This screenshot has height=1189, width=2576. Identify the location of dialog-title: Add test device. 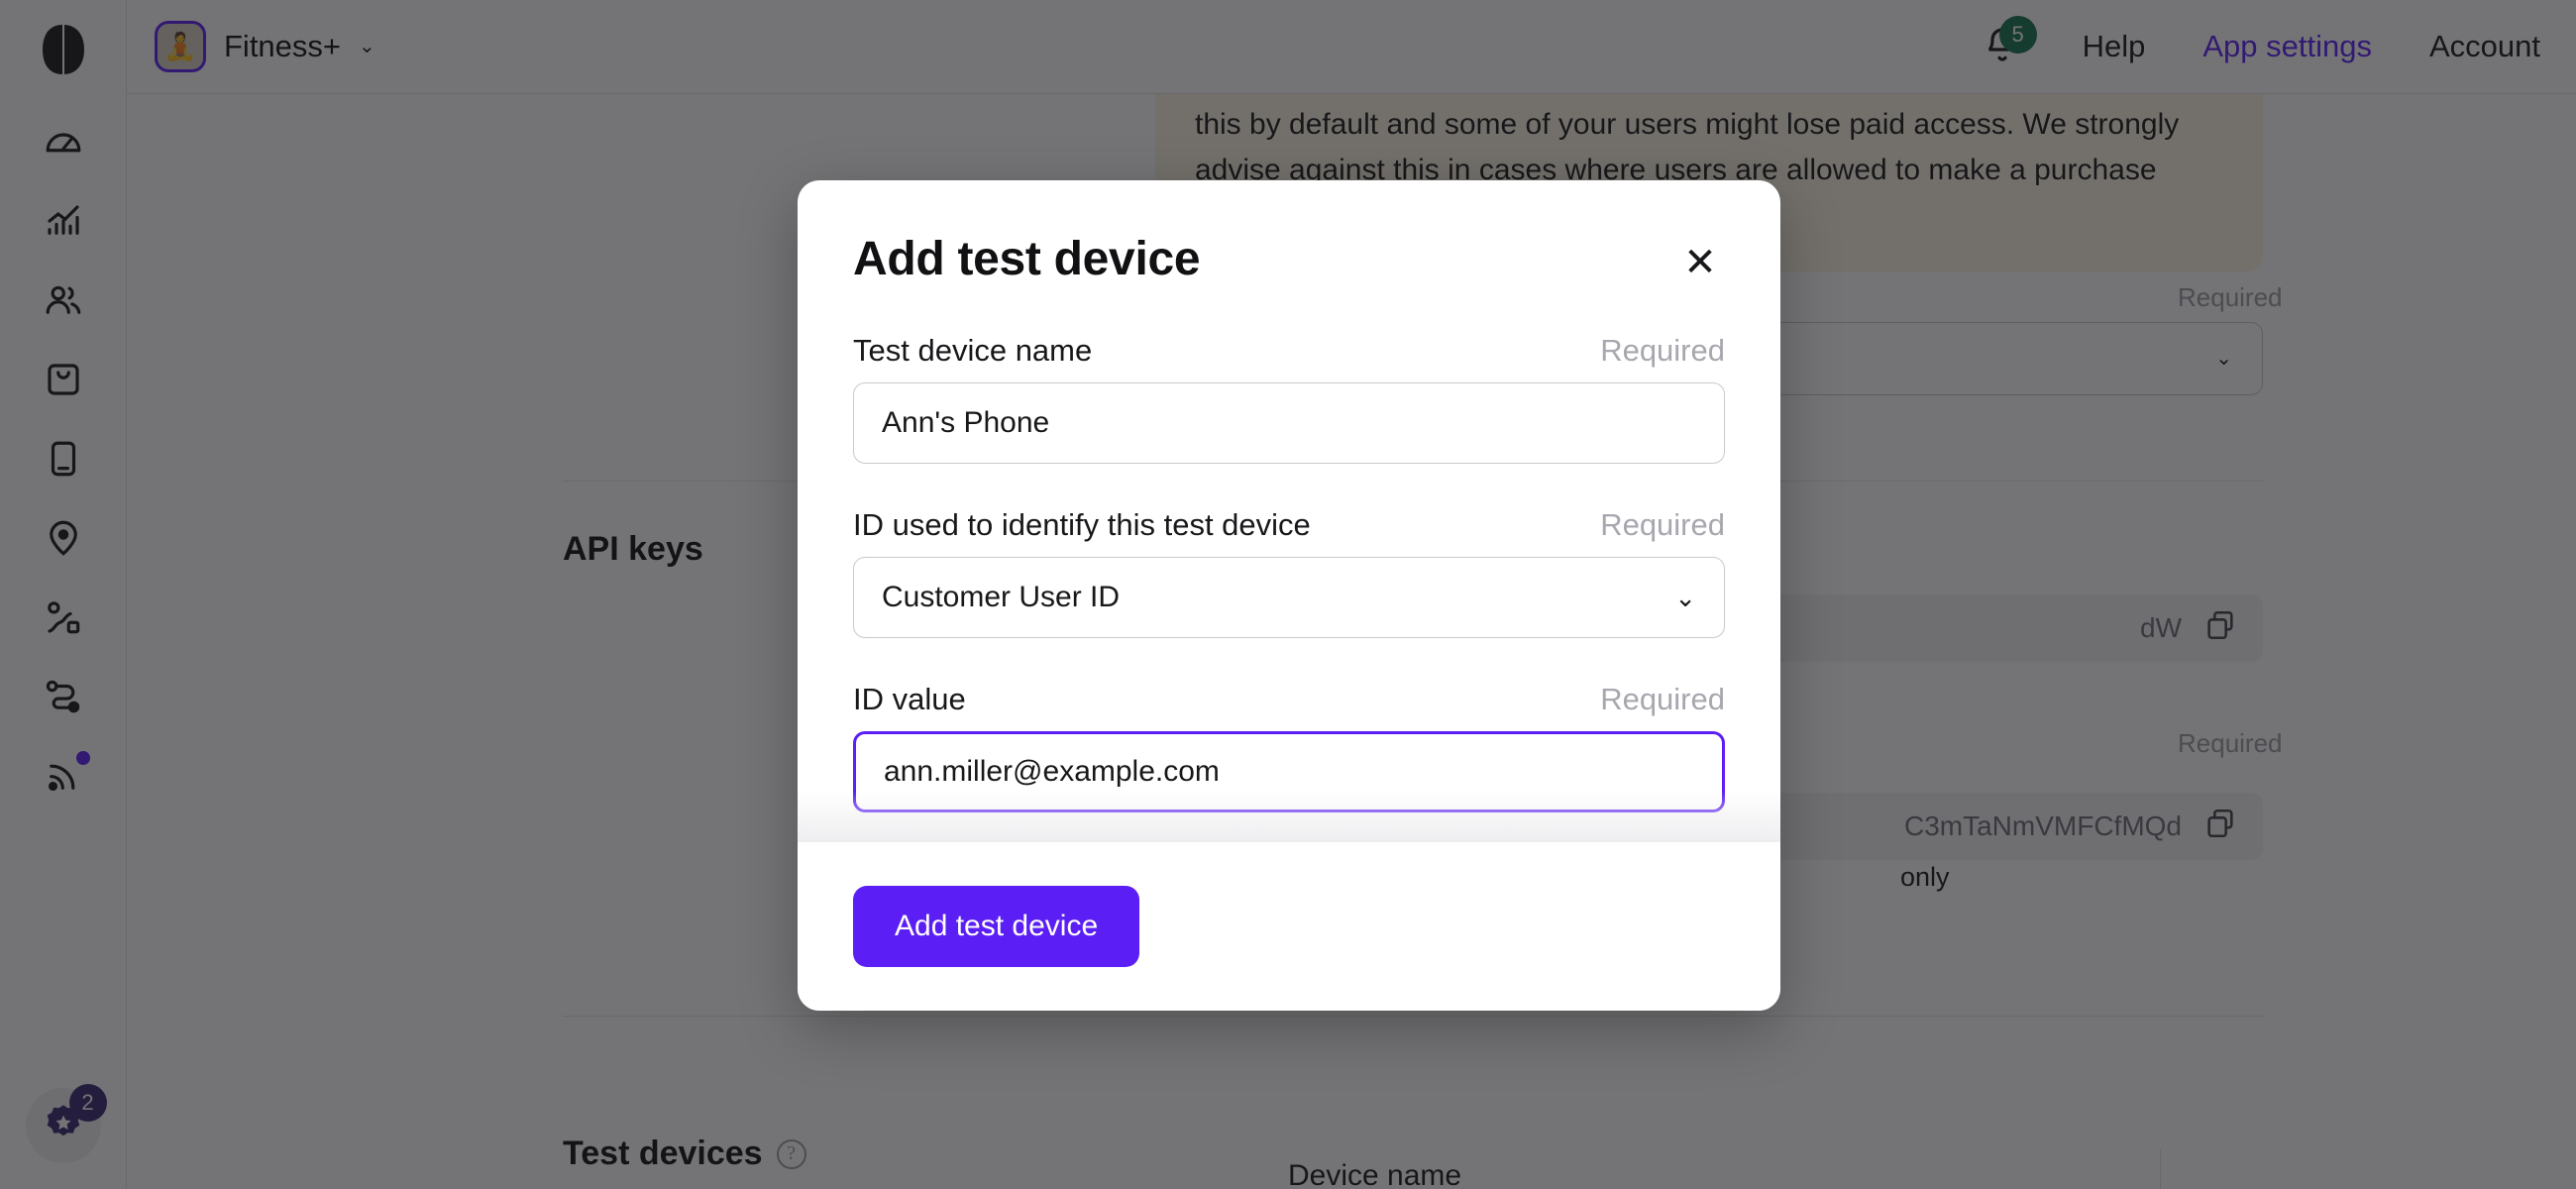
(1027, 259).